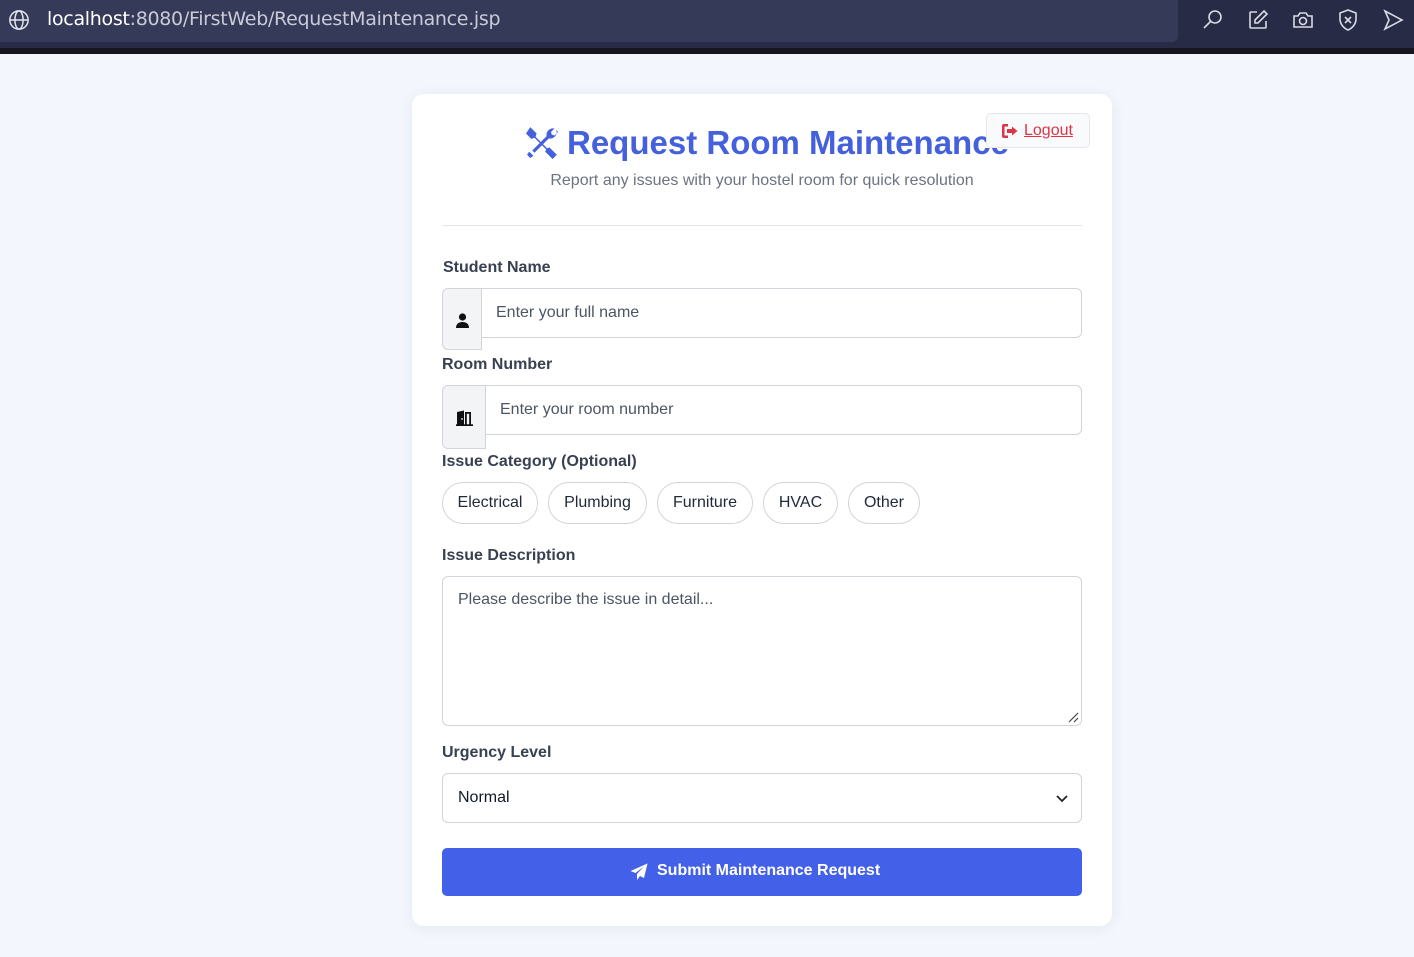 Image resolution: width=1414 pixels, height=957 pixels. What do you see at coordinates (497, 267) in the screenshot?
I see `student-name-label: Student Name` at bounding box center [497, 267].